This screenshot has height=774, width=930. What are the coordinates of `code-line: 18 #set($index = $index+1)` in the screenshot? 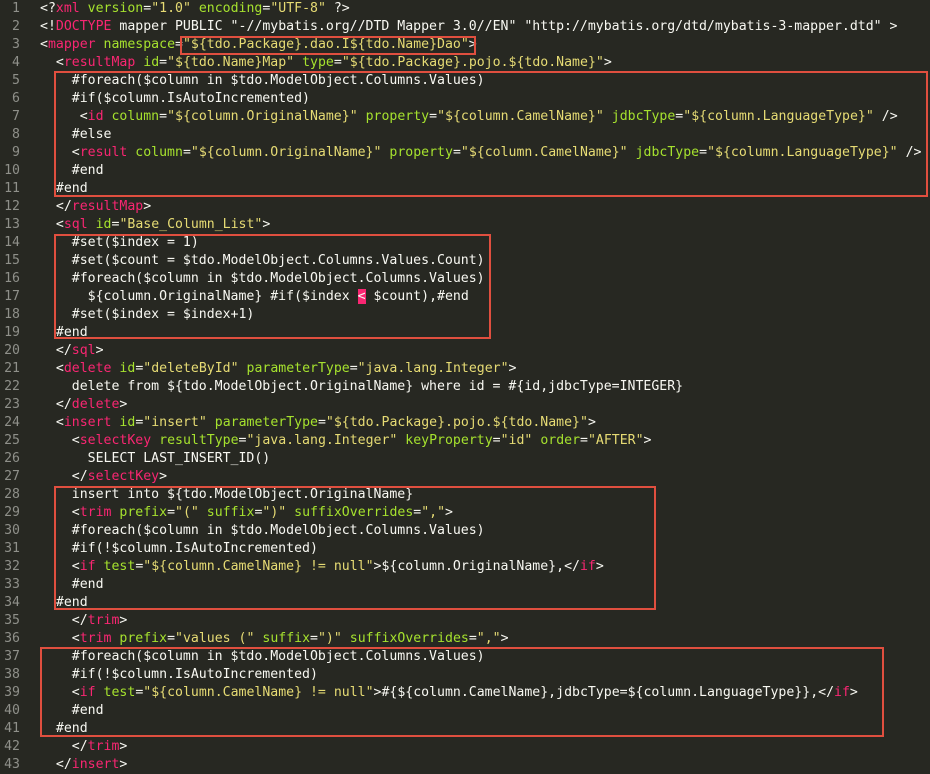 It's located at (465, 315).